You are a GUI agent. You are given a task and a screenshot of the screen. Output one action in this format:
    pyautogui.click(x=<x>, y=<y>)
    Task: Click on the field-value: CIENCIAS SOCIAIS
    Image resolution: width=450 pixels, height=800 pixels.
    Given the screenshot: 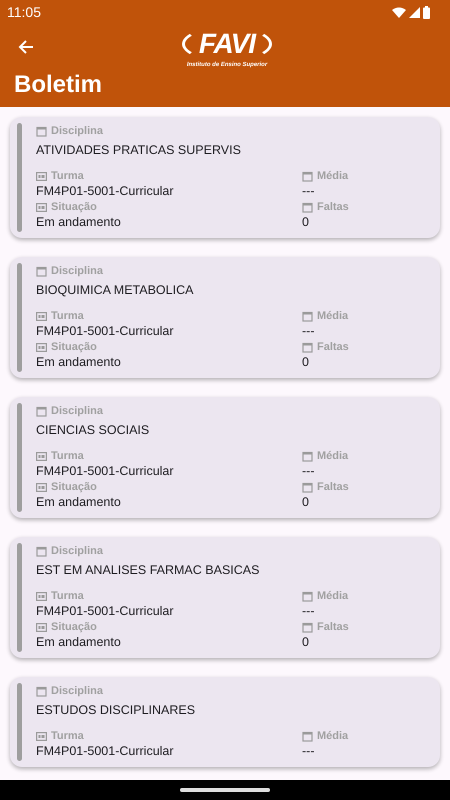 What is the action you would take?
    pyautogui.click(x=93, y=430)
    